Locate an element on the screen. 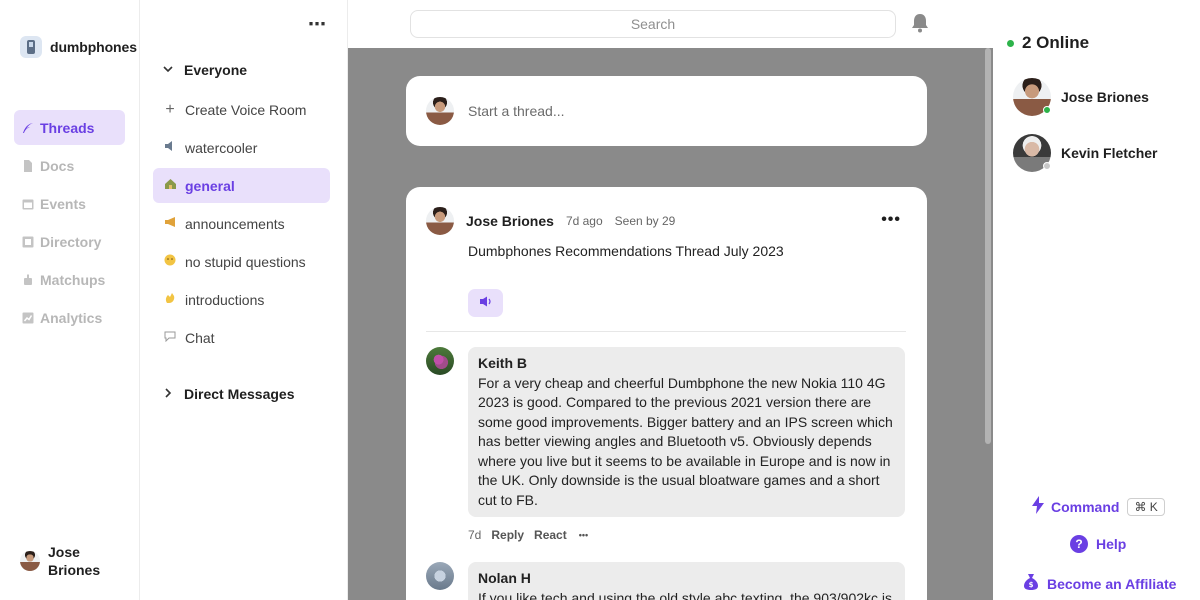 Image resolution: width=1200 pixels, height=600 pixels. channel-no-stupid-questions: no stupid questions is located at coordinates (241, 261).